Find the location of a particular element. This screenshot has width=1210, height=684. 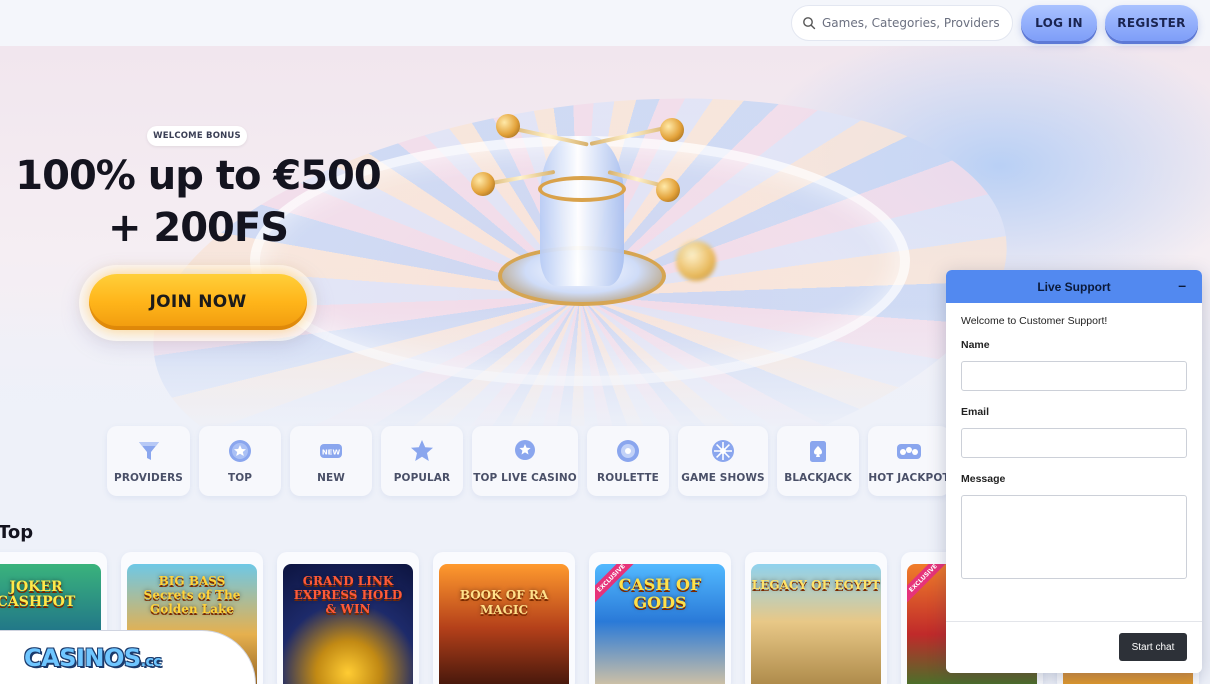

category-label: POPULAR is located at coordinates (422, 478).